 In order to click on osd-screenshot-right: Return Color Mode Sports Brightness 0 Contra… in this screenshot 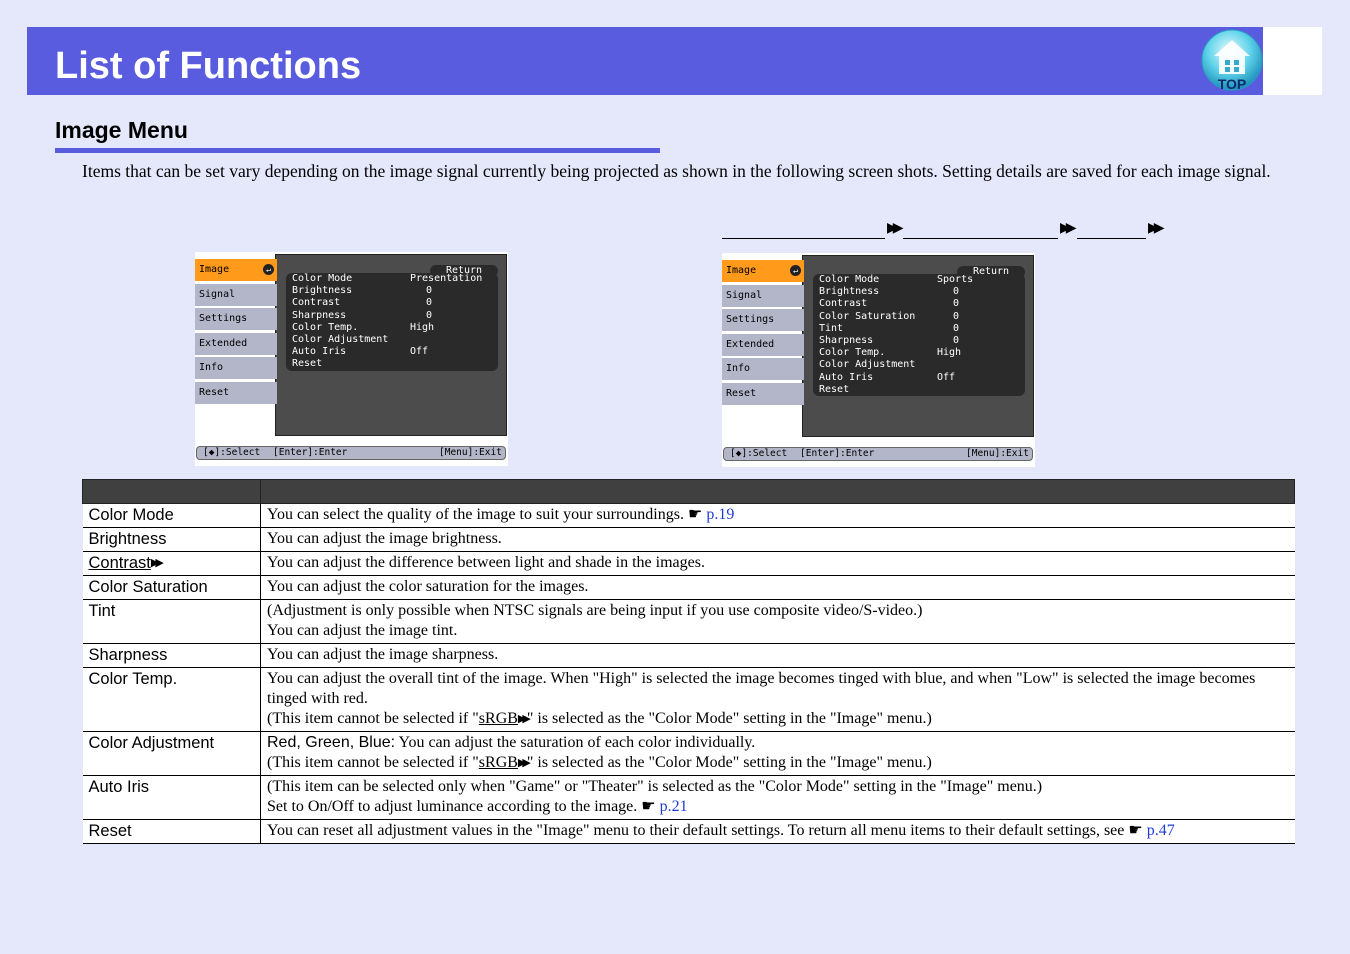, I will do `click(878, 360)`.